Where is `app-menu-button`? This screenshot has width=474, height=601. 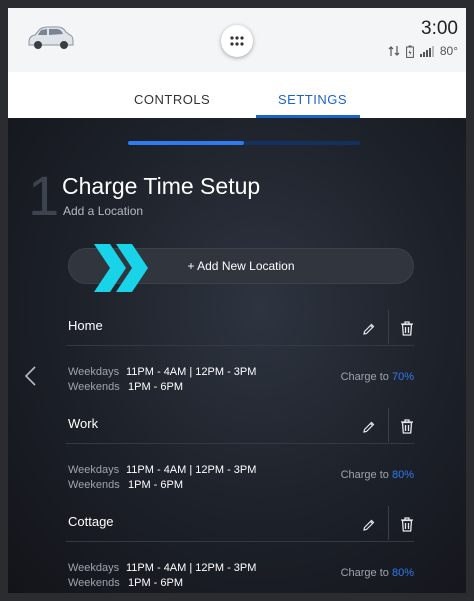 app-menu-button is located at coordinates (237, 41).